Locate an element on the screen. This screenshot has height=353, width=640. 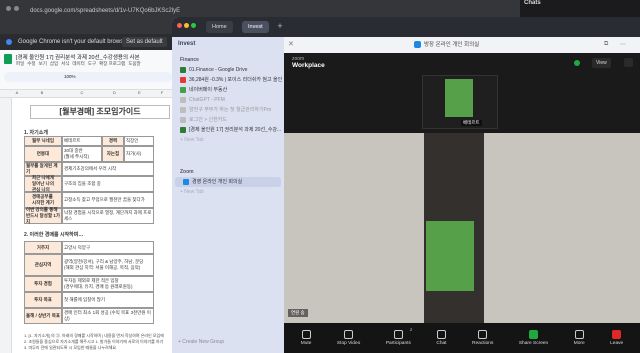
sheets-toolbar: 100% is located at coordinates (88, 77).